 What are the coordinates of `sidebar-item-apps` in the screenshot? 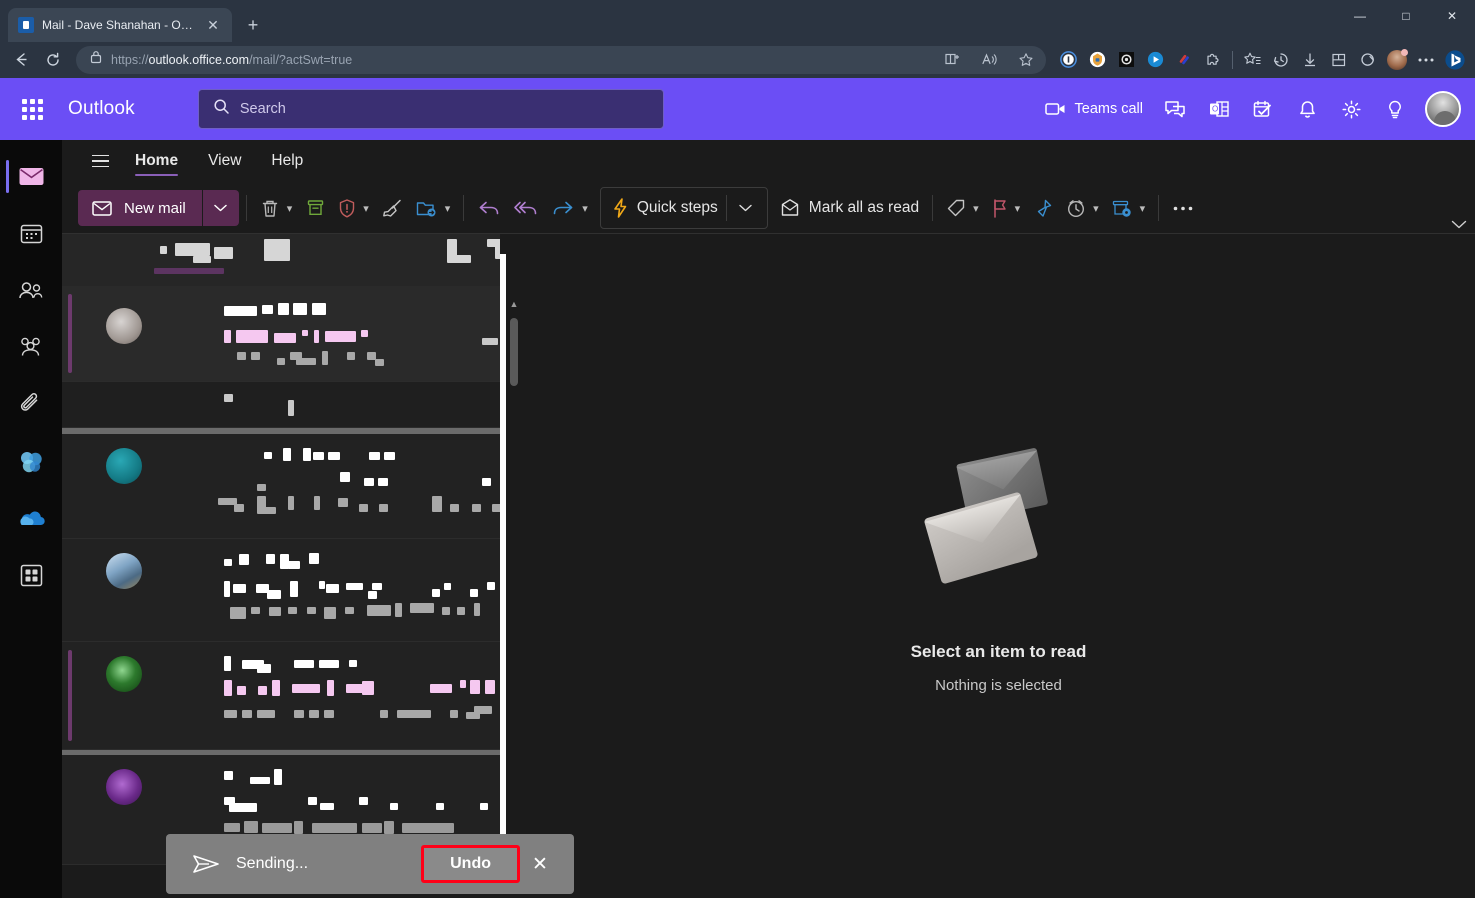 It's located at (31, 575).